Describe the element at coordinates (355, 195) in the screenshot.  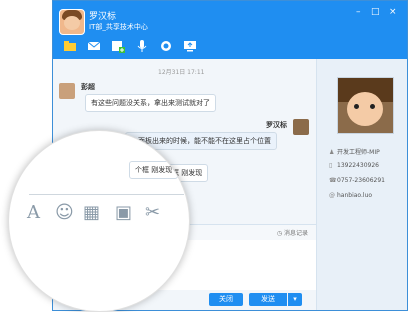
I see `email-text: hanbiao.luo` at that location.